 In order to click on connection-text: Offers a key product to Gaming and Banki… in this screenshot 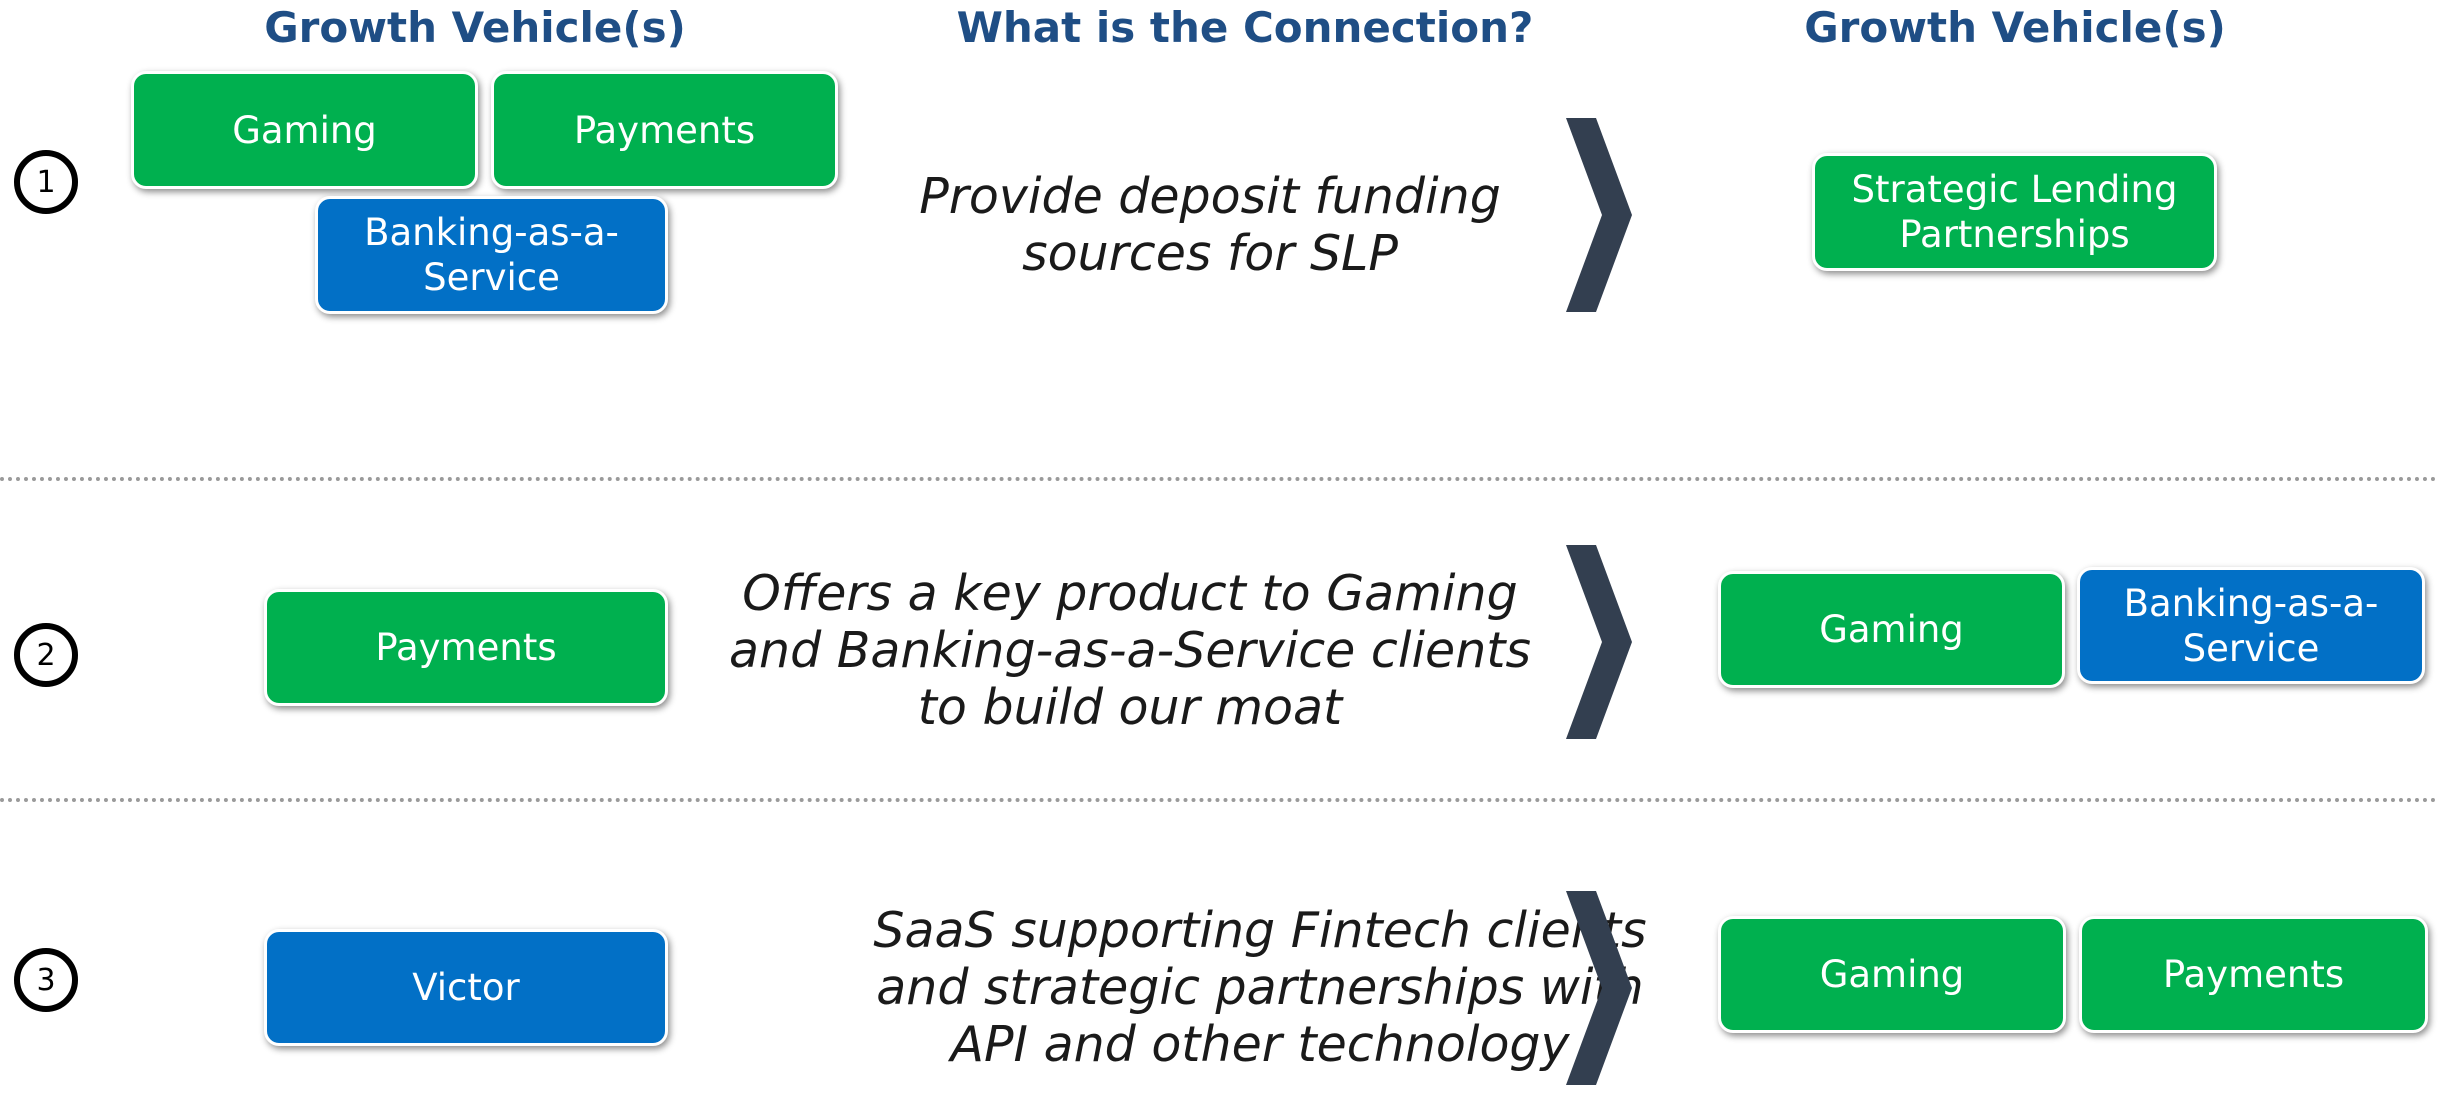, I will do `click(1130, 650)`.